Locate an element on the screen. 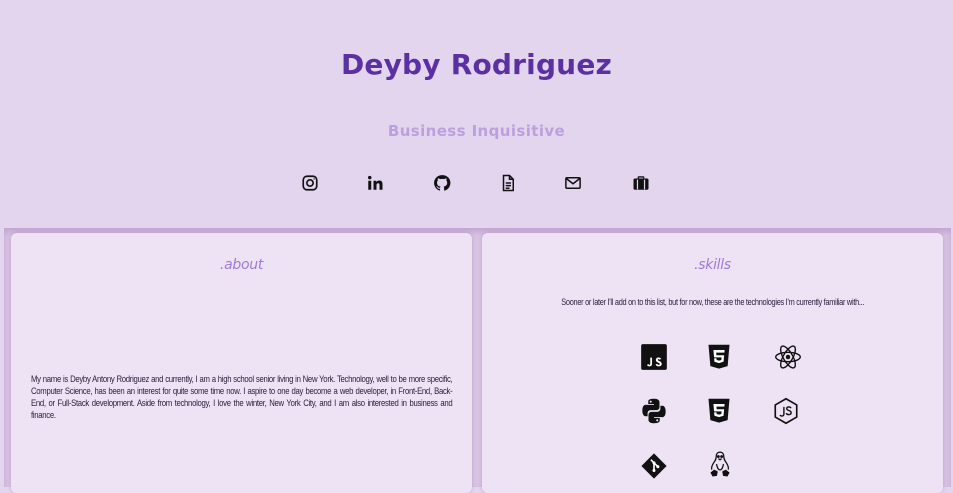 The width and height of the screenshot is (953, 493). resume-document-icon is located at coordinates (508, 183).